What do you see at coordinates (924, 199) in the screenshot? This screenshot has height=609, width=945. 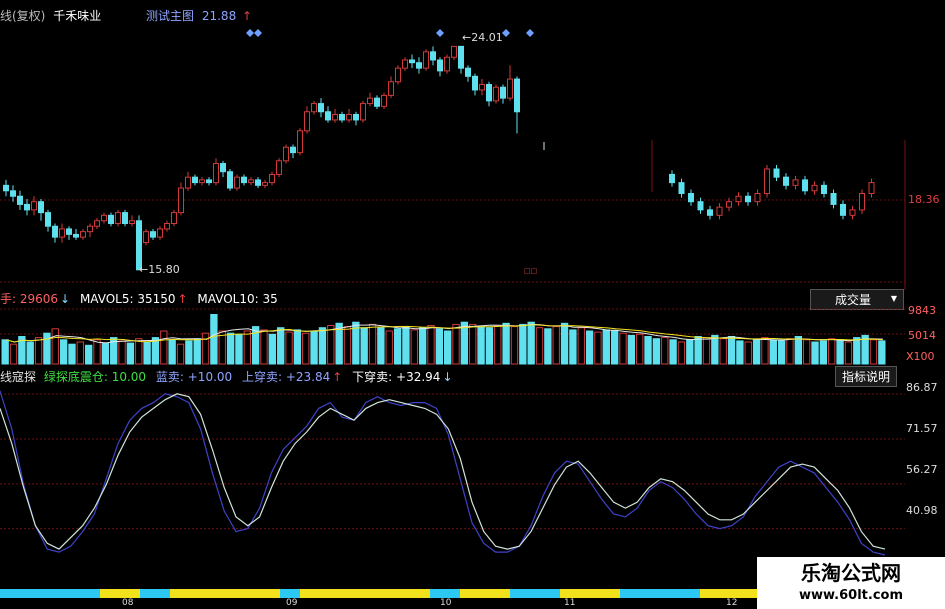 I see `price-axis-label: 18.36` at bounding box center [924, 199].